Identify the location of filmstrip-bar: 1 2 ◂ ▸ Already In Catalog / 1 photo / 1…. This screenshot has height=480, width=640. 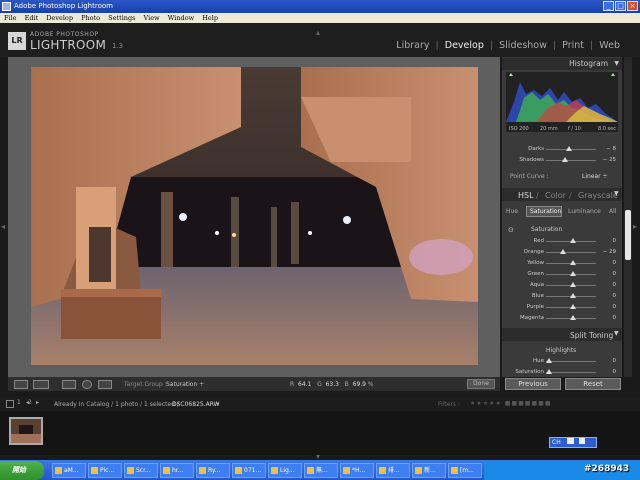
(320, 404).